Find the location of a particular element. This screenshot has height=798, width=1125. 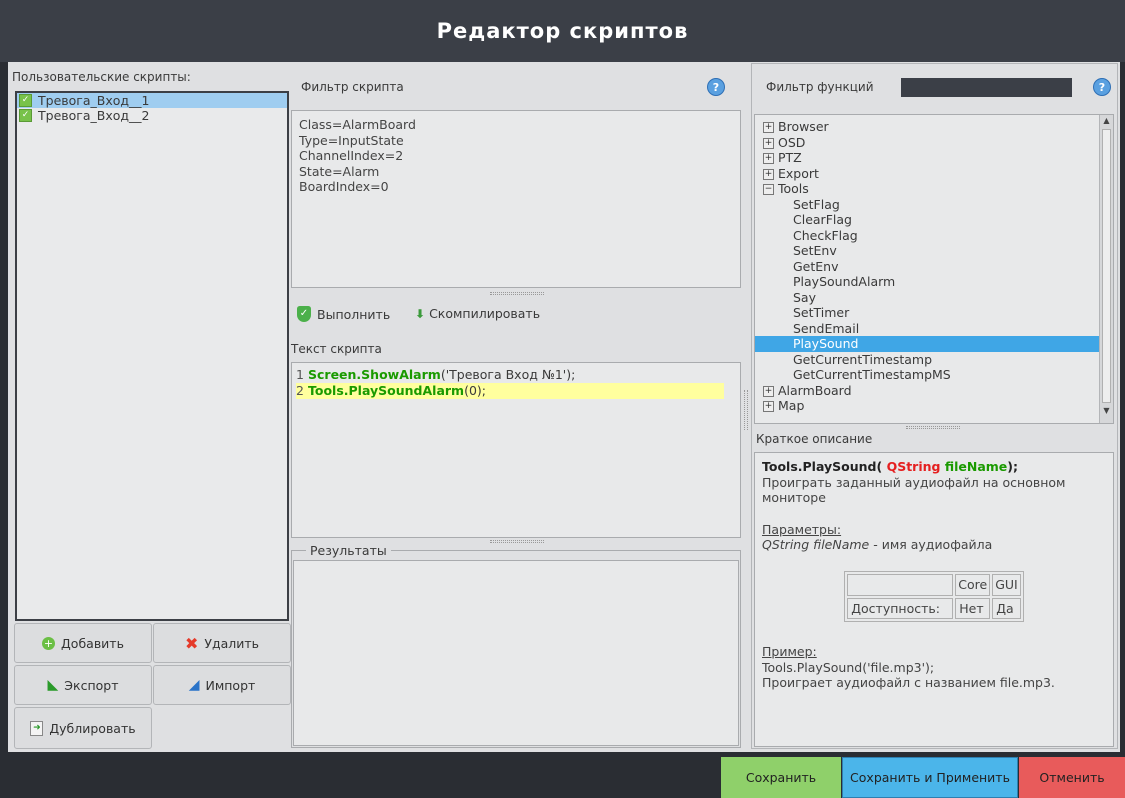

tree-leaf: PlaySoundAlarm is located at coordinates (934, 282).